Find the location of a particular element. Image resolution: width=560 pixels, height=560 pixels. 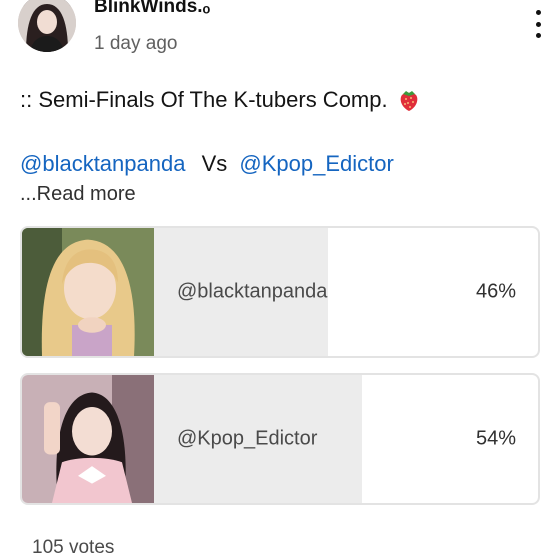

more-options-icon is located at coordinates (538, 24).